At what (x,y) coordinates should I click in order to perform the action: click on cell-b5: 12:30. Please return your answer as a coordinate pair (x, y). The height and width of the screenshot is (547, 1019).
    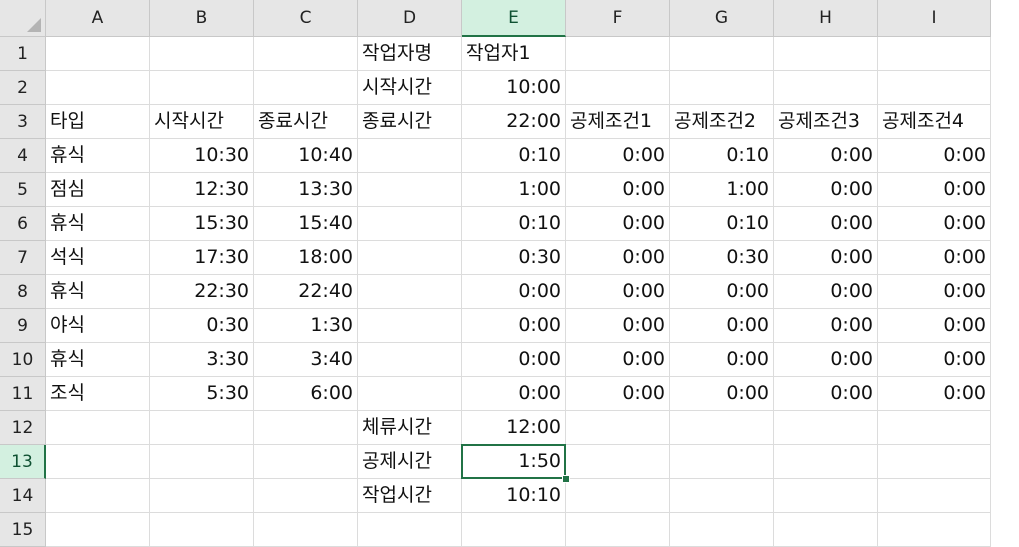
    Looking at the image, I should click on (202, 190).